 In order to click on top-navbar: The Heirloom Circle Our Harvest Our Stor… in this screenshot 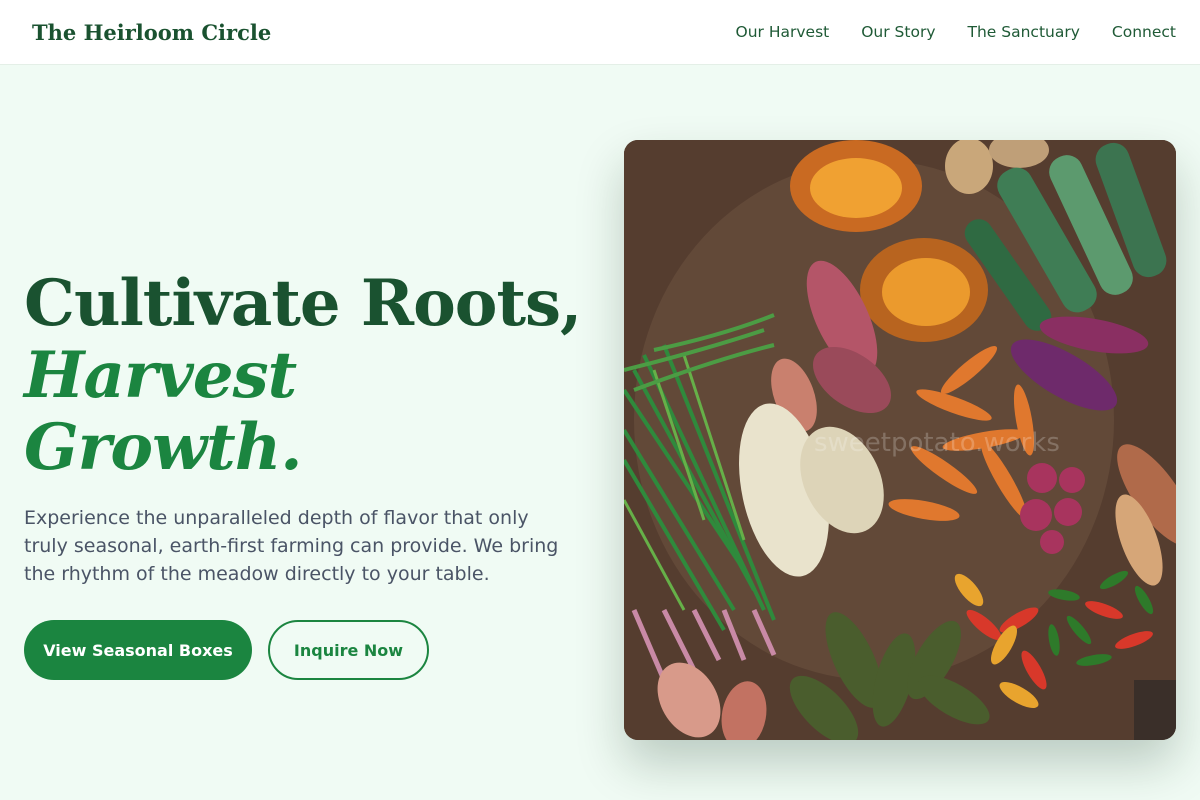, I will do `click(600, 32)`.